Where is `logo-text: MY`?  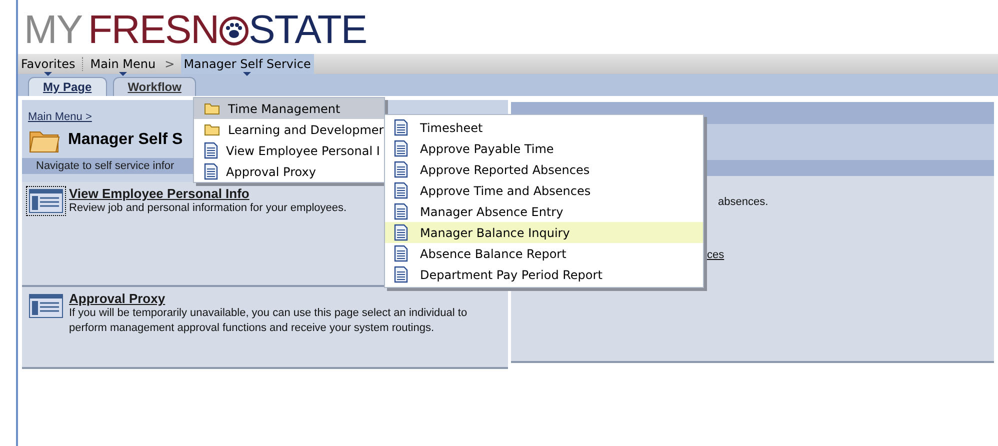
logo-text: MY is located at coordinates (53, 30).